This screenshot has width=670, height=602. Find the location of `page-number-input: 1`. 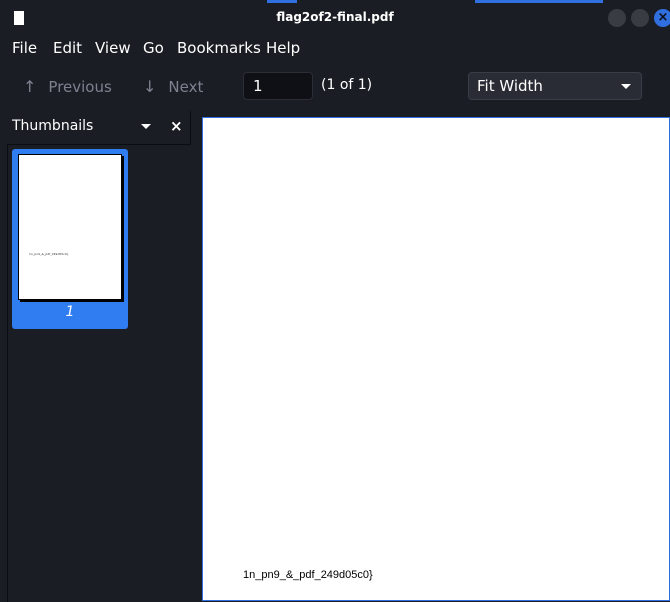

page-number-input: 1 is located at coordinates (278, 86).